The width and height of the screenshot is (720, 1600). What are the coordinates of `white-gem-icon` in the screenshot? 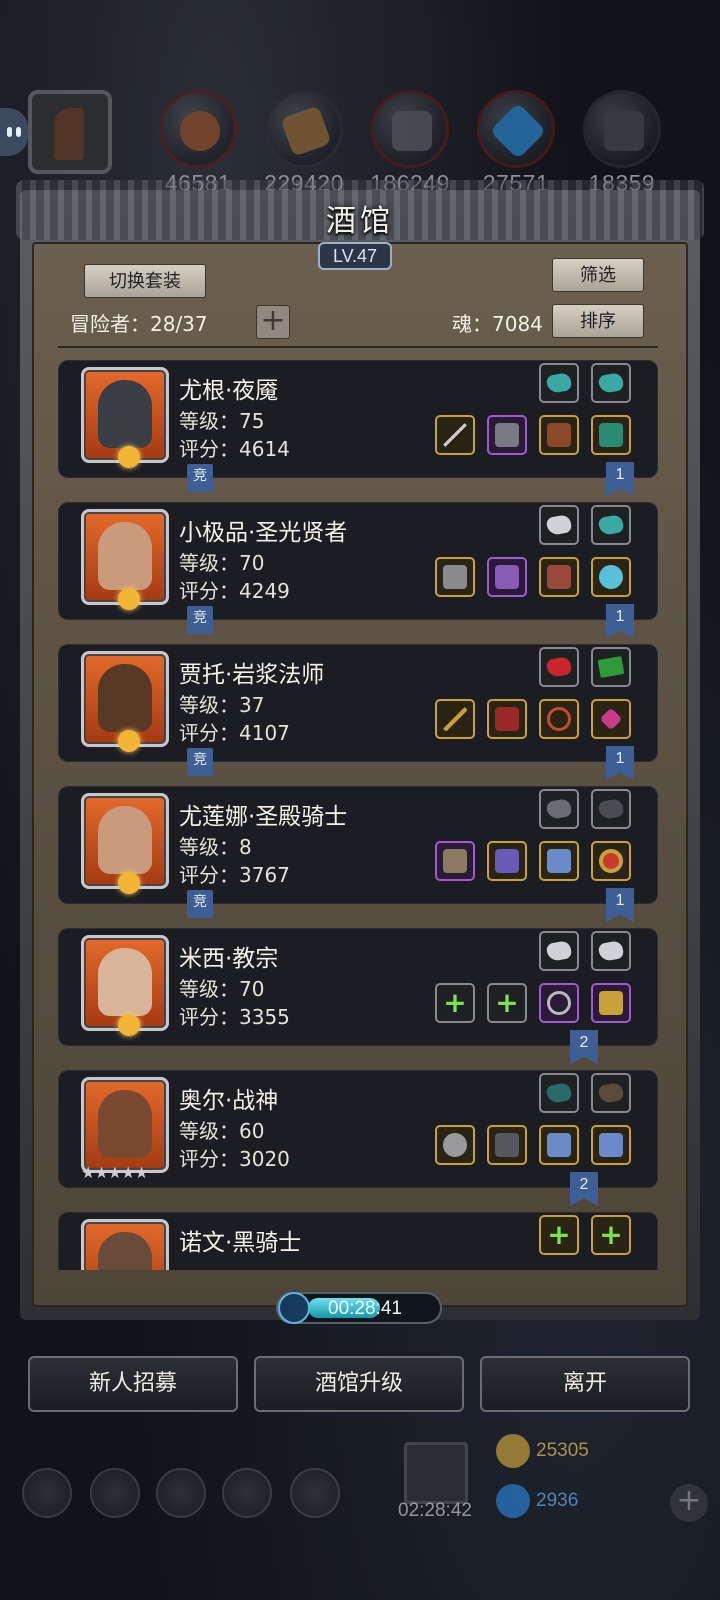 It's located at (611, 951).